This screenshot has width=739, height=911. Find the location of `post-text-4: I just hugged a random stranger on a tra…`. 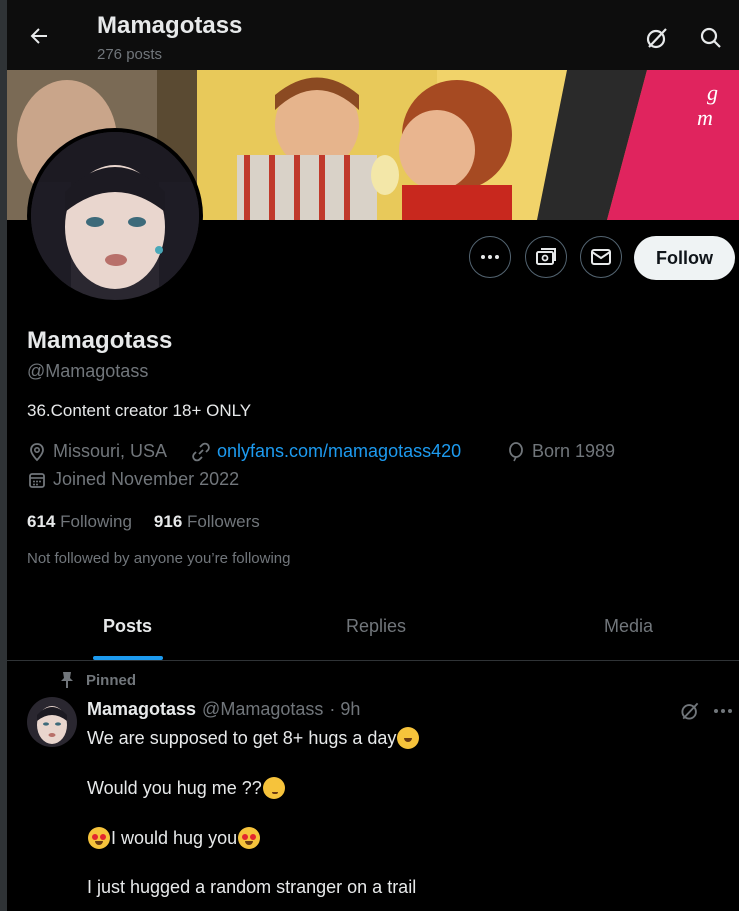

post-text-4: I just hugged a random stranger on a tra… is located at coordinates (252, 887).